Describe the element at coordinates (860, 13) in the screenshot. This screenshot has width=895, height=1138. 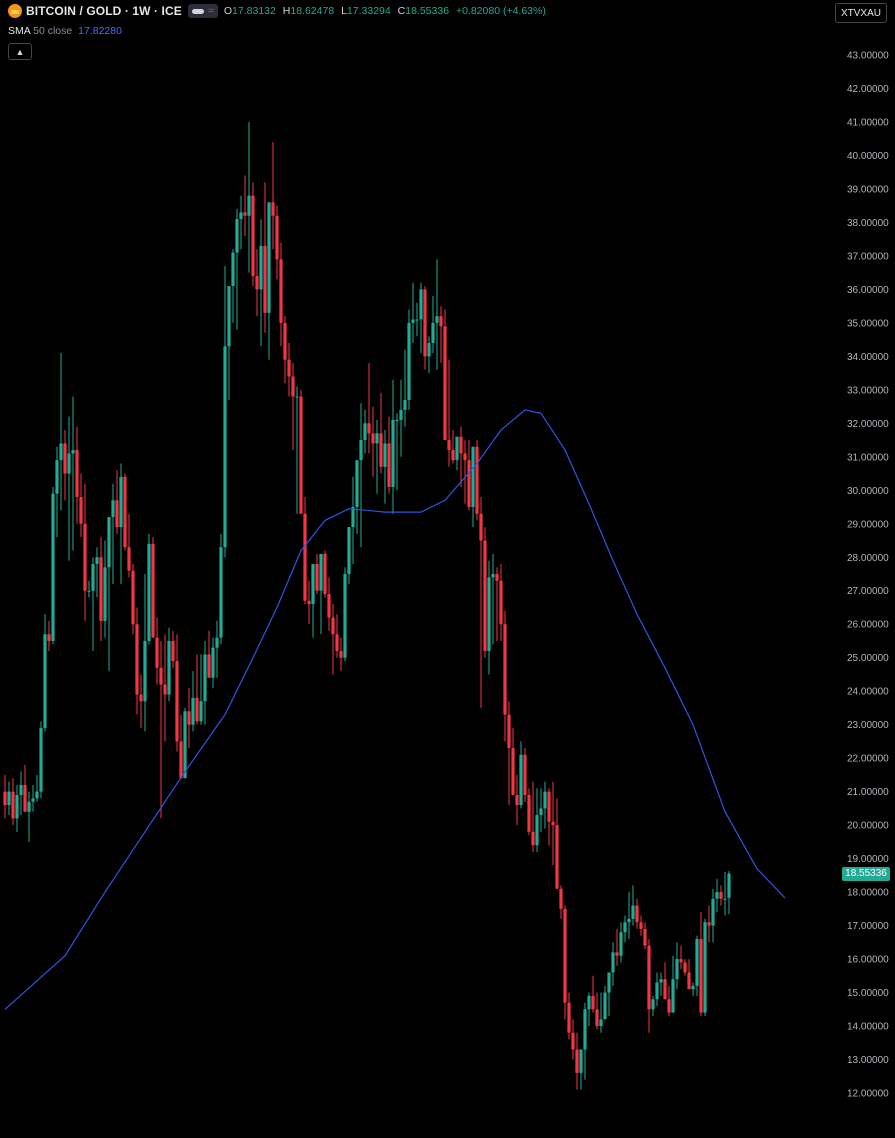
I see `ticker-label: XTVXAU` at that location.